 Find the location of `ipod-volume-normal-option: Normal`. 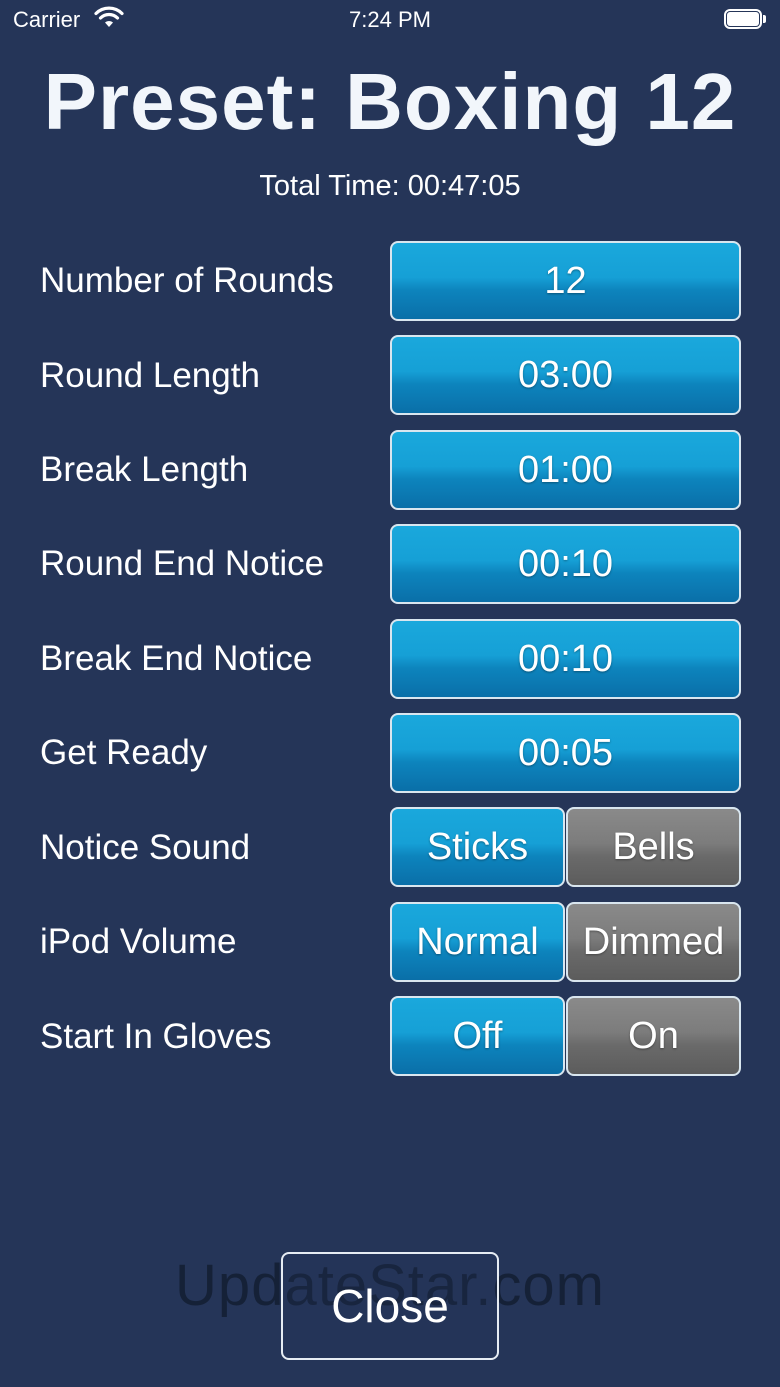

ipod-volume-normal-option: Normal is located at coordinates (477, 942).